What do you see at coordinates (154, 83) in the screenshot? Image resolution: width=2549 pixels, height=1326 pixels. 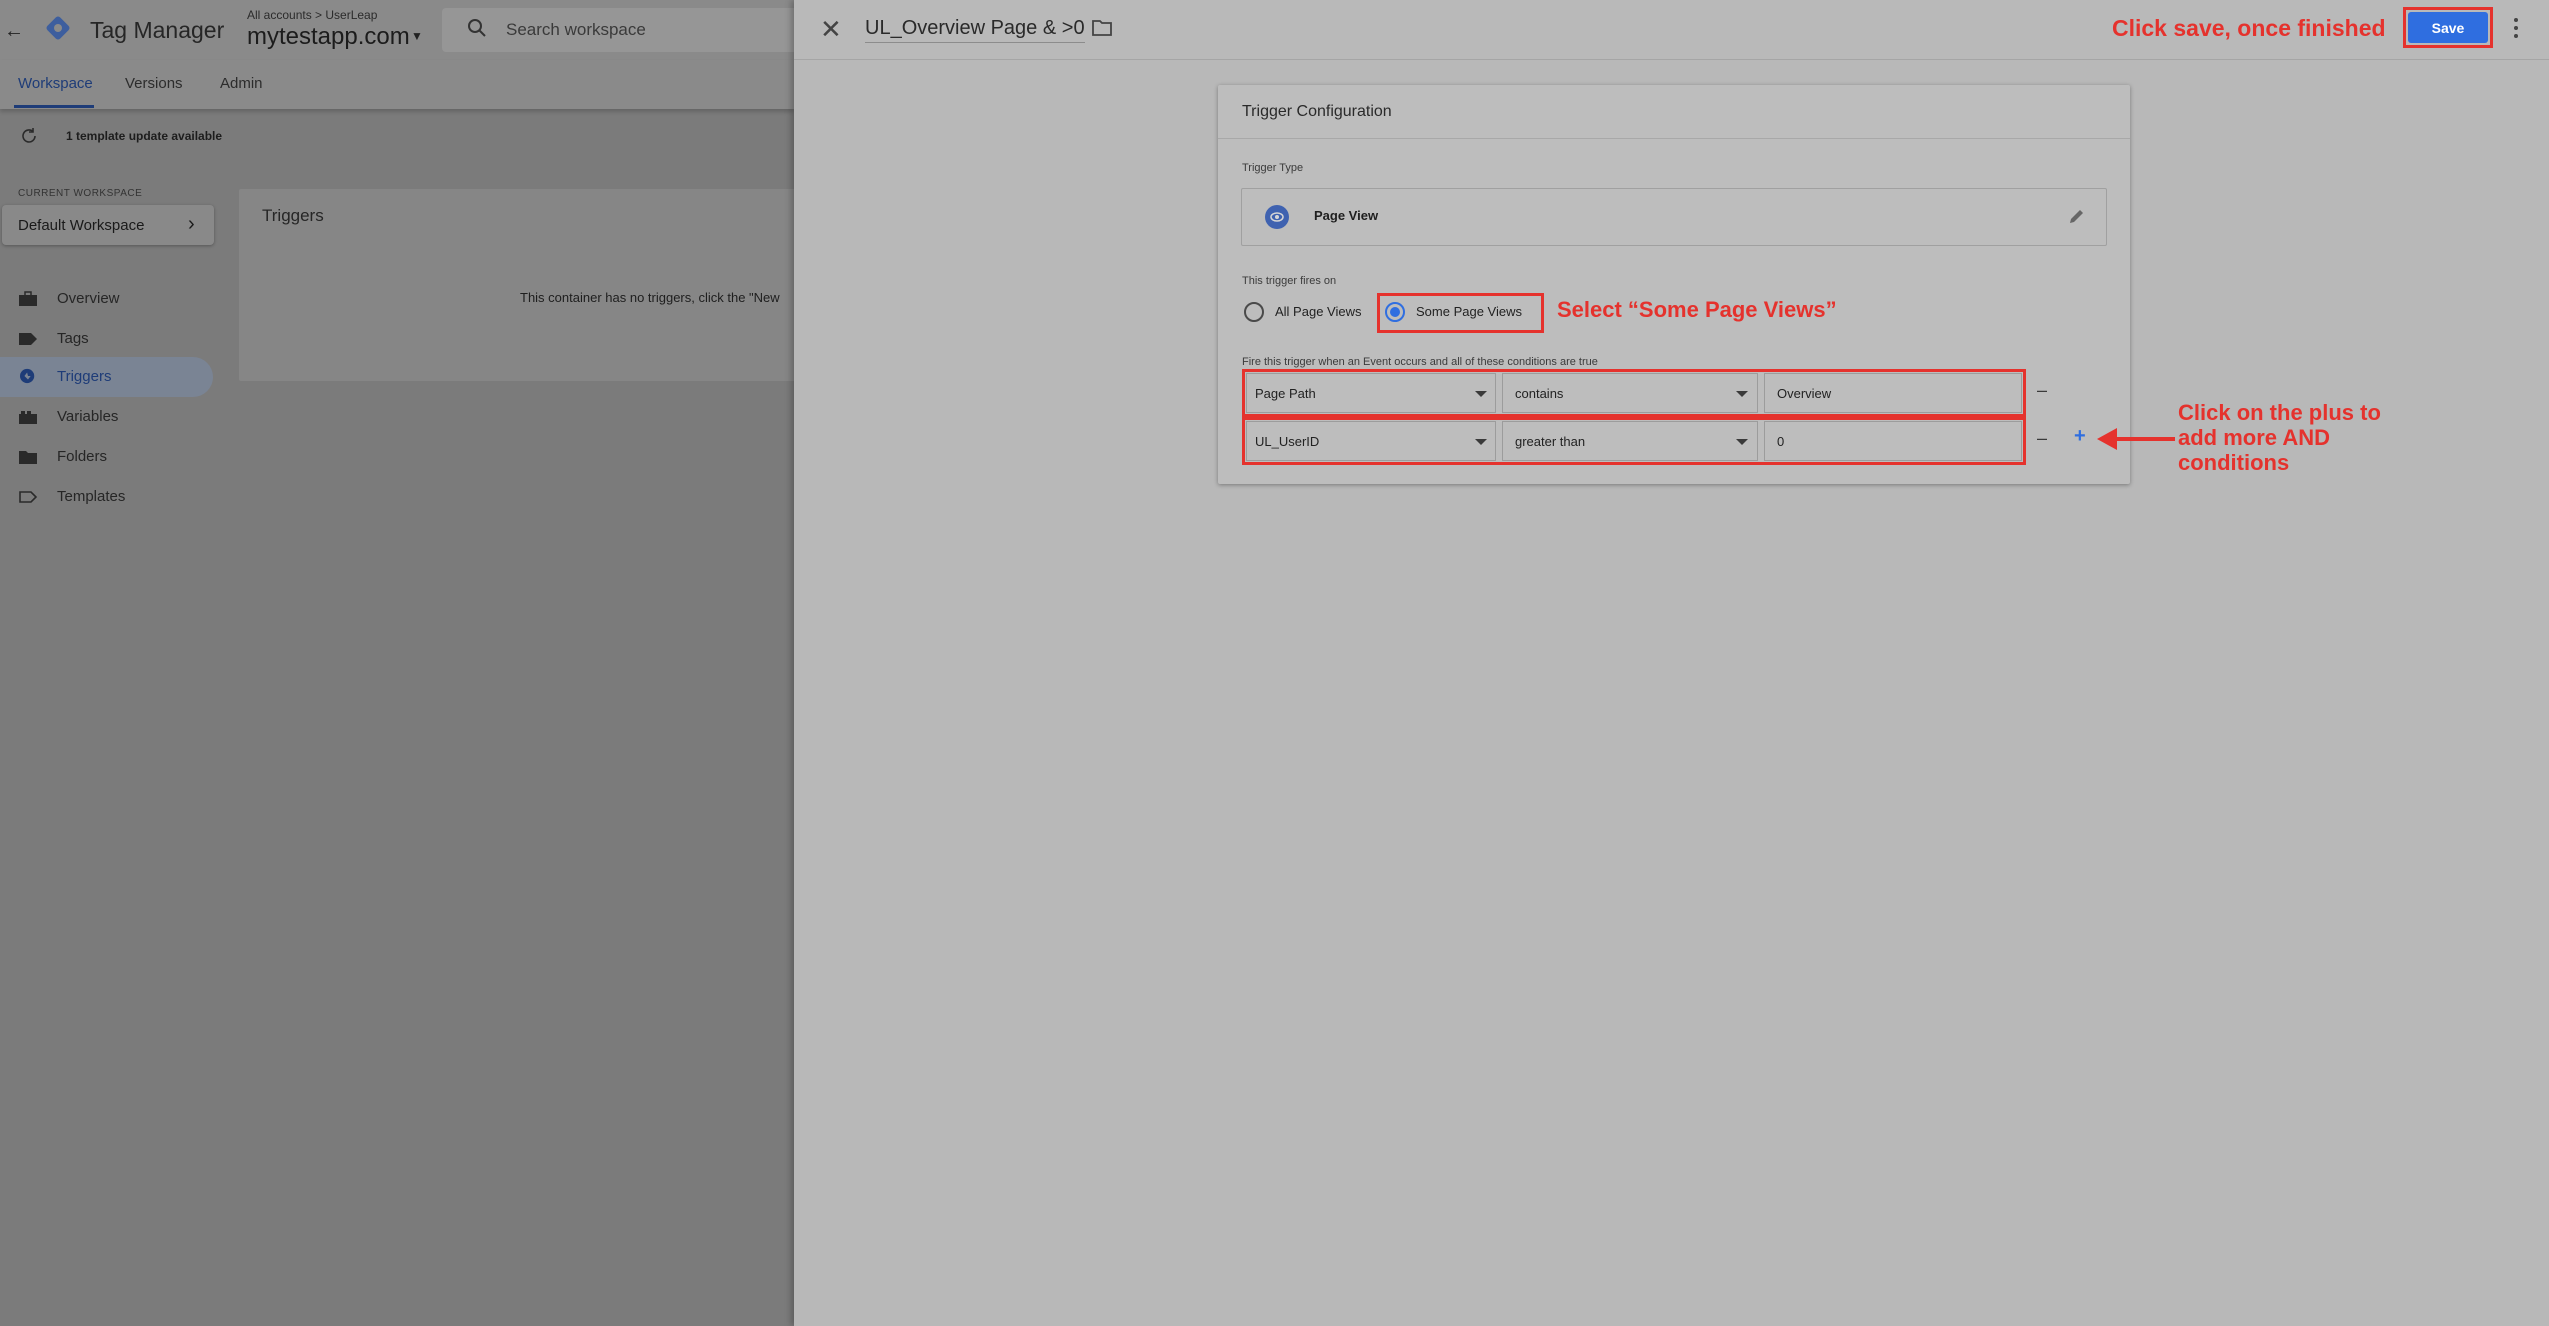 I see `tab-versions: Versions` at bounding box center [154, 83].